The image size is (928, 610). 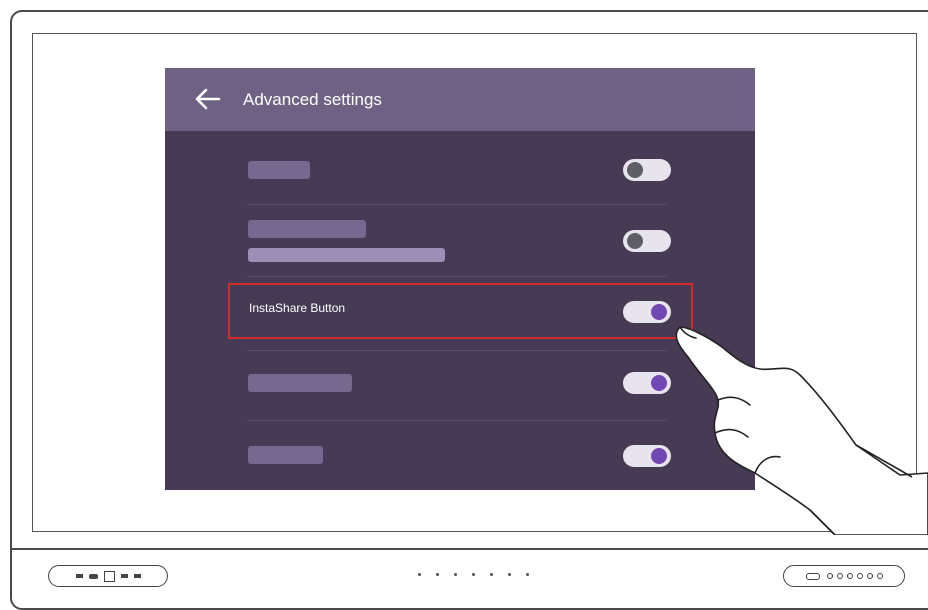 I want to click on bezel-divider, so click(x=470, y=549).